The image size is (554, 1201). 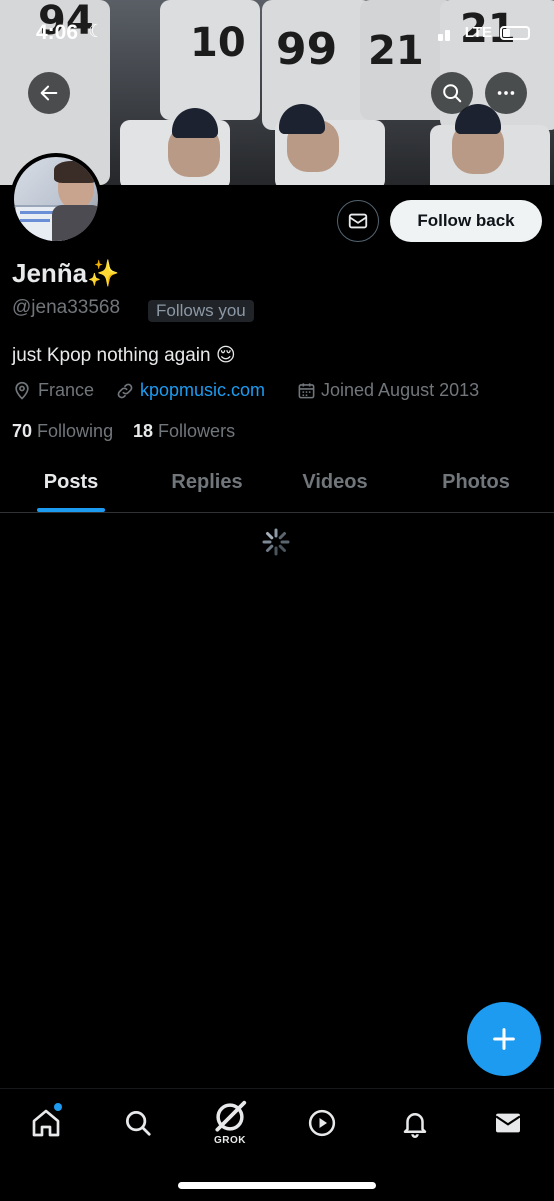 What do you see at coordinates (478, 32) in the screenshot?
I see `network-type: LTE` at bounding box center [478, 32].